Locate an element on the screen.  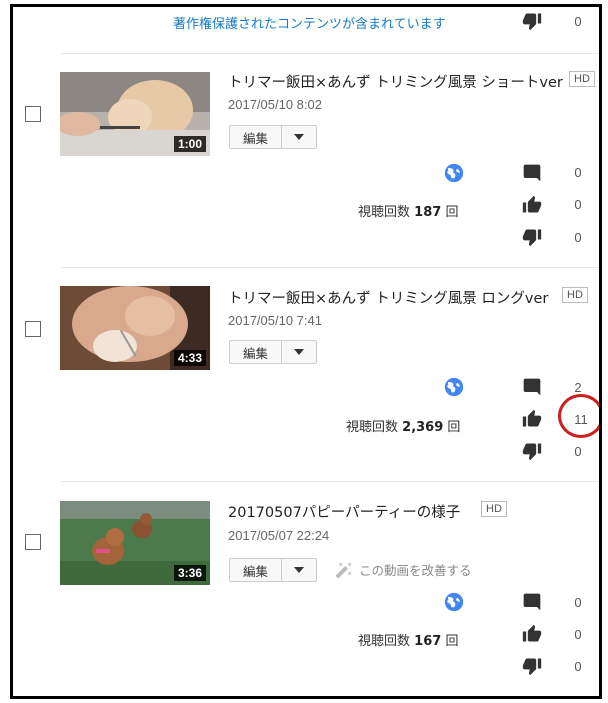
upload-date: 2017/05/10 7:41 is located at coordinates (275, 320).